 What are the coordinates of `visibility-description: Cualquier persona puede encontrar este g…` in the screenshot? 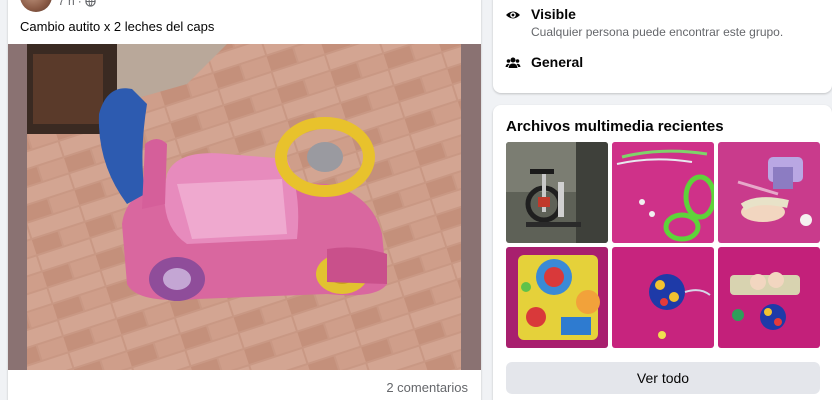 It's located at (657, 32).